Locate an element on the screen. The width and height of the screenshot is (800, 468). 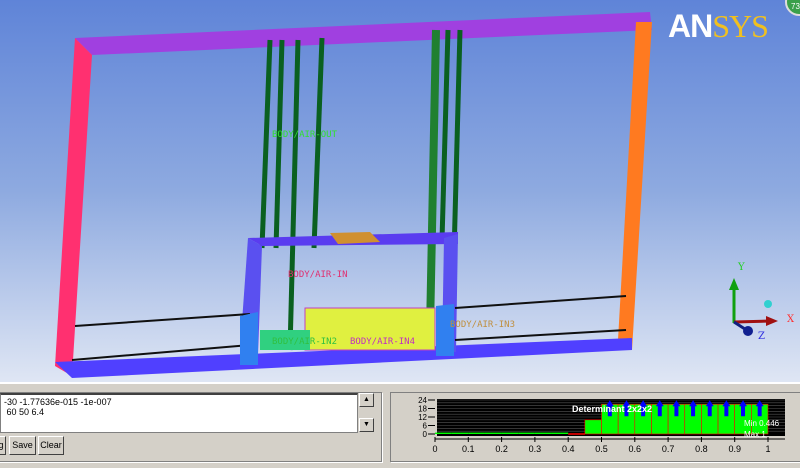
x-tick-label: 0.4 is located at coordinates (568, 449).